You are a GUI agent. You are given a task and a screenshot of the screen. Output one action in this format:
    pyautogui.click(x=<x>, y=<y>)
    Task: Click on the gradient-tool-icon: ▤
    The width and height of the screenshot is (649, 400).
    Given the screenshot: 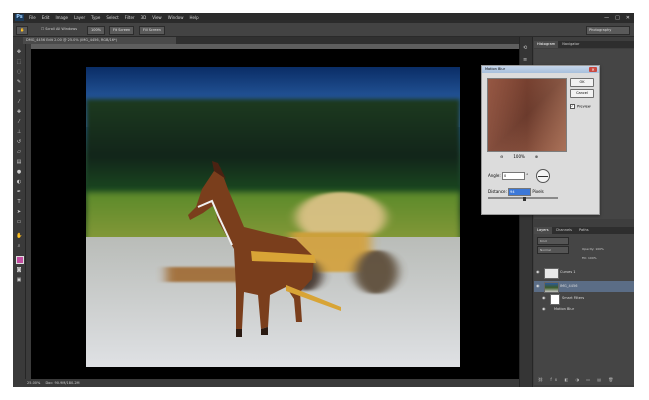 What is the action you would take?
    pyautogui.click(x=19, y=162)
    